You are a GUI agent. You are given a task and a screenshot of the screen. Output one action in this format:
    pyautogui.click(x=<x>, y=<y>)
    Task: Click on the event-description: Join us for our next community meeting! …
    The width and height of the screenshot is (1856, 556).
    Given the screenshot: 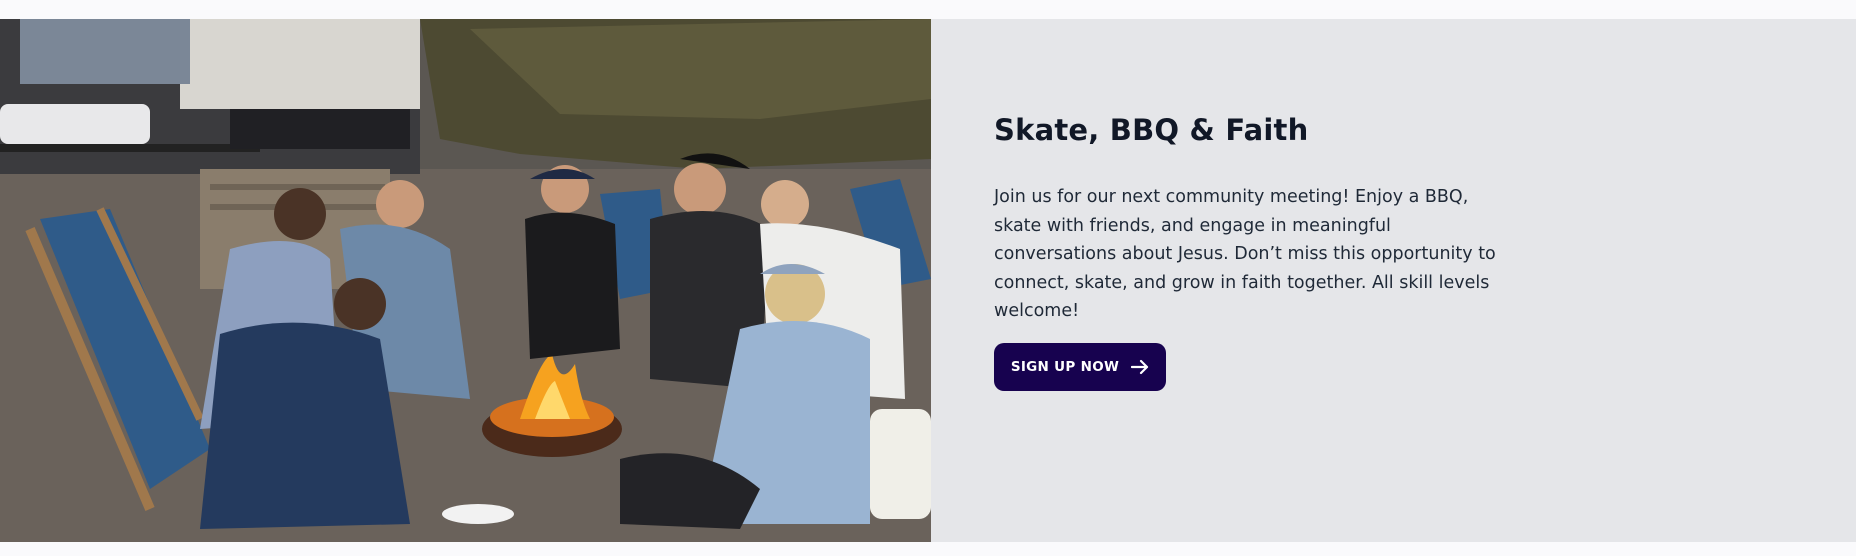 What is the action you would take?
    pyautogui.click(x=1245, y=254)
    